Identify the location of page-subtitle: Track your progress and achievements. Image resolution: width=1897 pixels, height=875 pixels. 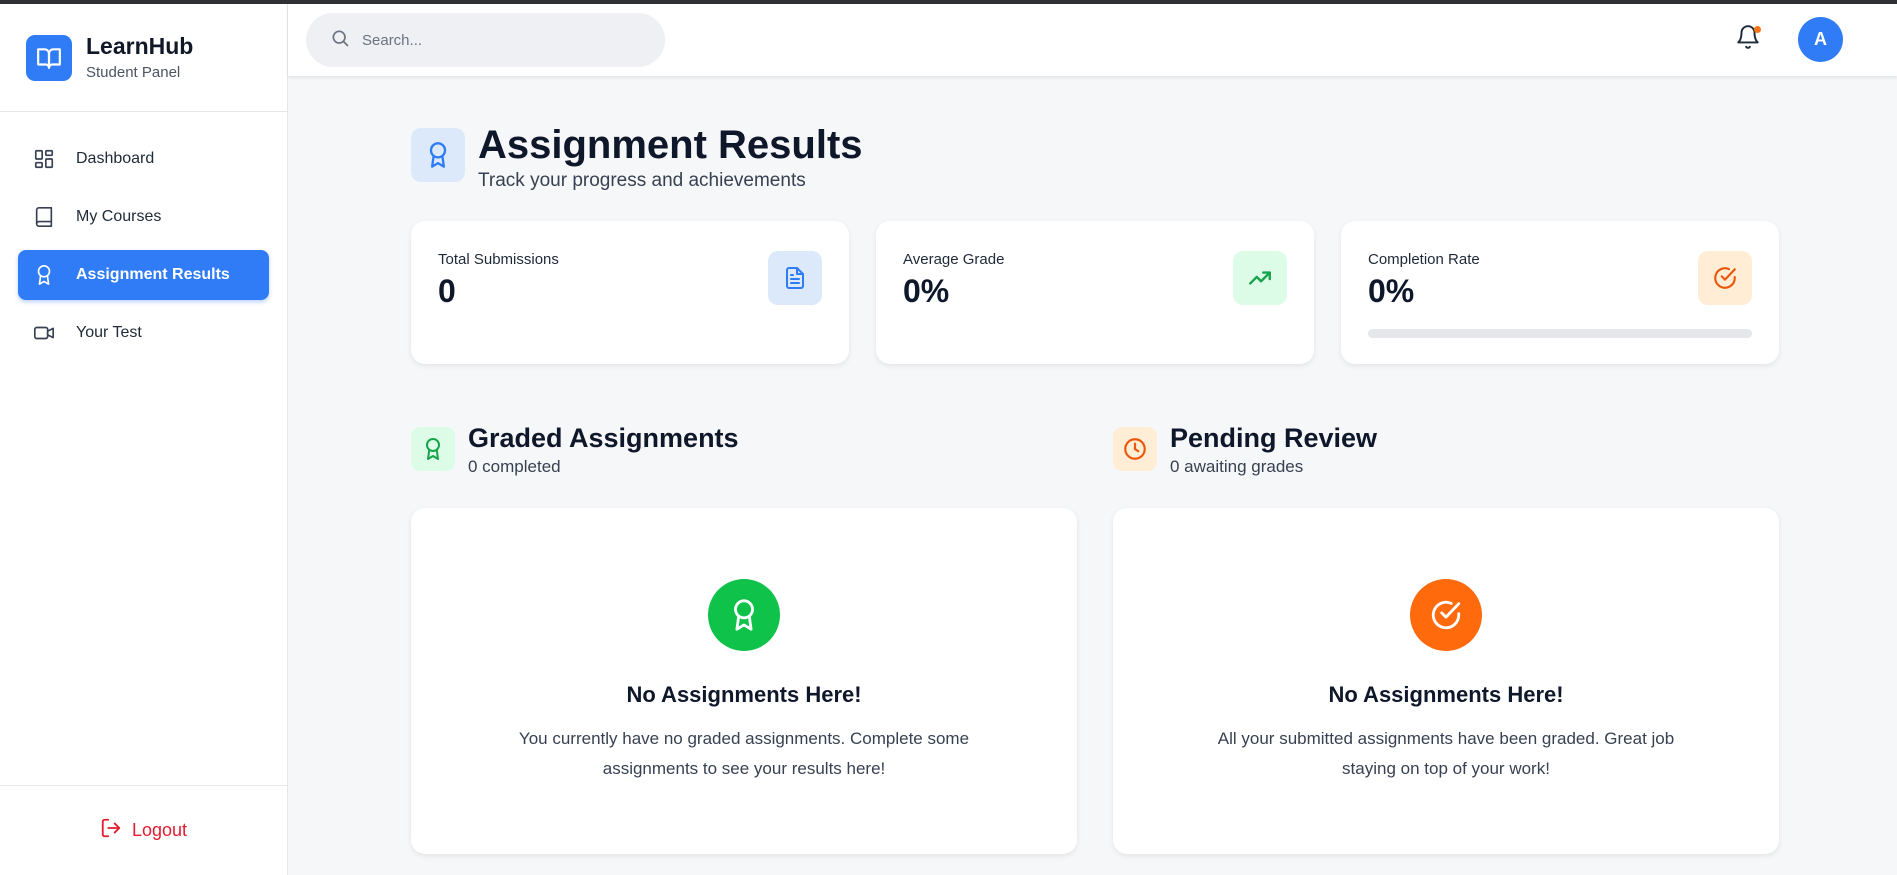
(642, 180).